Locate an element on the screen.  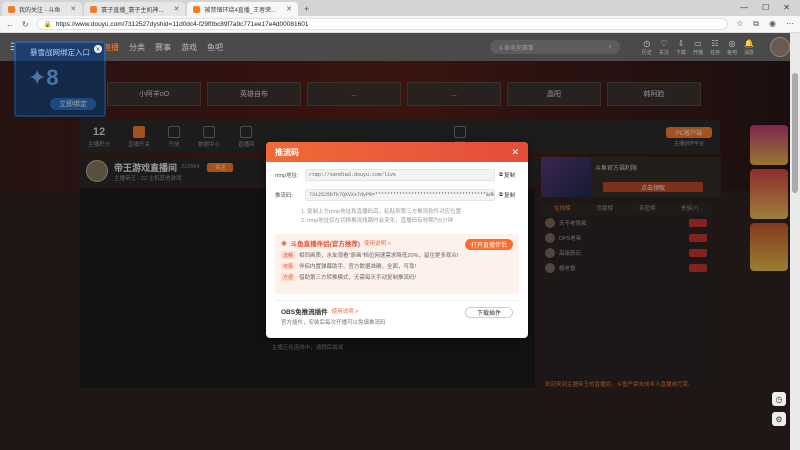
rtmp-field: rtmp://sendtw3.douyu.com/live is located at coordinates (400, 175).